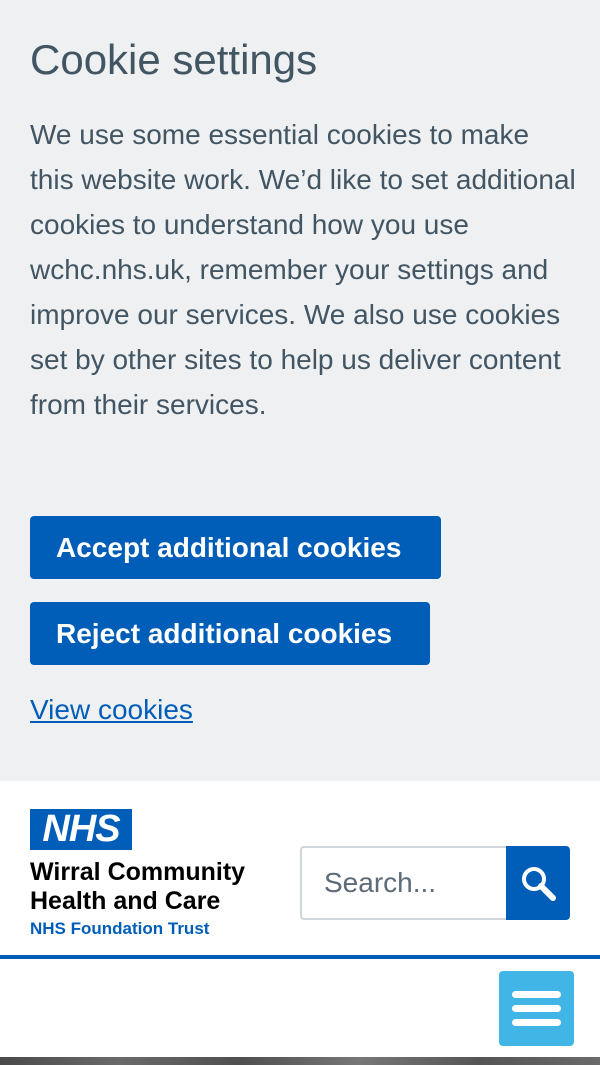 This screenshot has height=1065, width=600. Describe the element at coordinates (404, 883) in the screenshot. I see `search-input` at that location.